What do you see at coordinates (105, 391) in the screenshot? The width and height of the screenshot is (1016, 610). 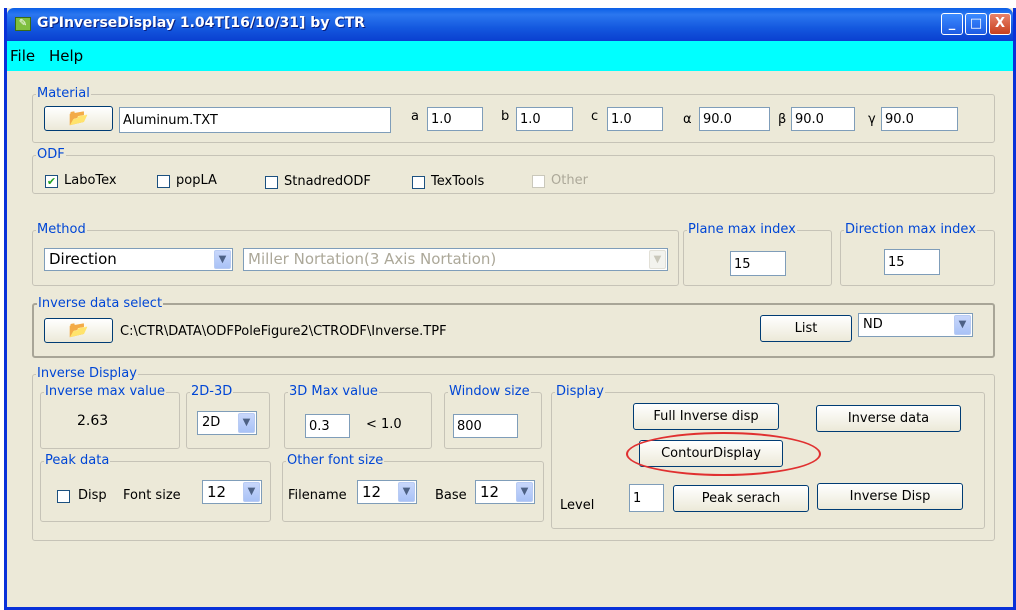 I see `inverse-max-legend: Inverse max value` at bounding box center [105, 391].